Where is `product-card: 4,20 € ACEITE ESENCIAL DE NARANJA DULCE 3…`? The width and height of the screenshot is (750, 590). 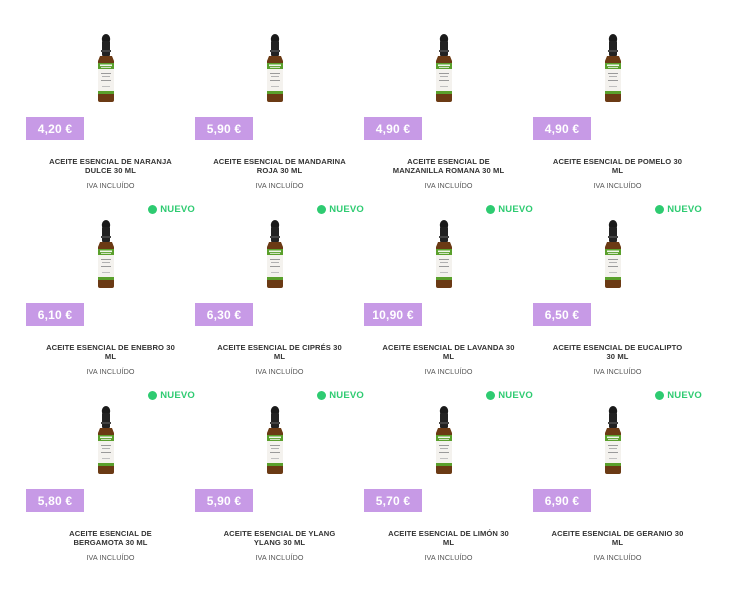 product-card: 4,20 € ACEITE ESENCIAL DE NARANJA DULCE 3… is located at coordinates (110, 123).